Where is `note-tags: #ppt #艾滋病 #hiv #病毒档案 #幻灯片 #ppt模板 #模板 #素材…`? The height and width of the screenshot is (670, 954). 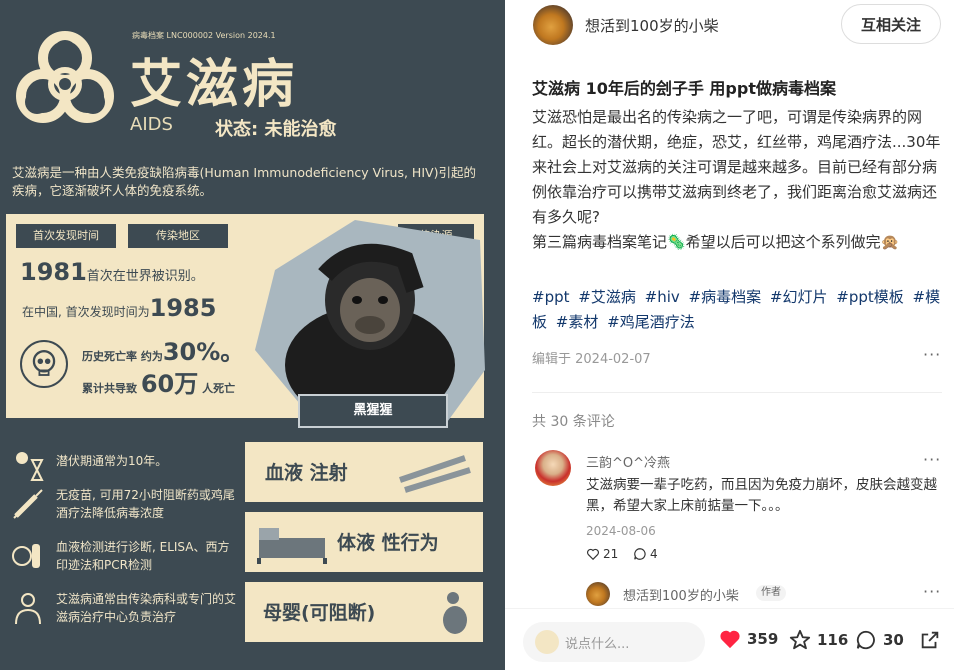
note-tags: #ppt #艾滋病 #hiv #病毒档案 #幻灯片 #ppt模板 #模板 #素材… is located at coordinates (737, 310).